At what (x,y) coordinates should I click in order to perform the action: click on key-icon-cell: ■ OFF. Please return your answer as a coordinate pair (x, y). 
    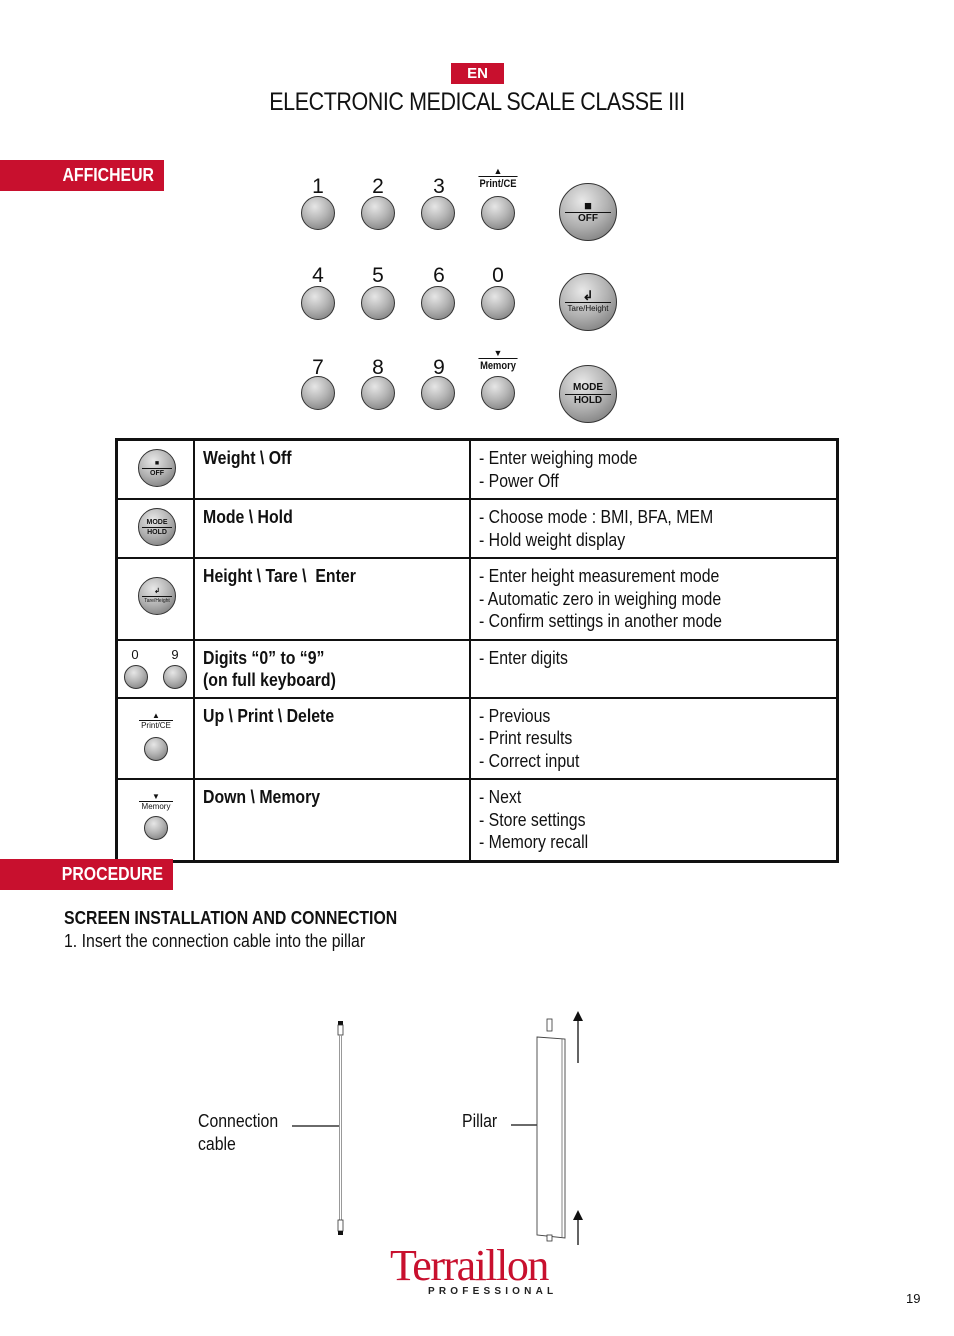
    Looking at the image, I should click on (155, 469).